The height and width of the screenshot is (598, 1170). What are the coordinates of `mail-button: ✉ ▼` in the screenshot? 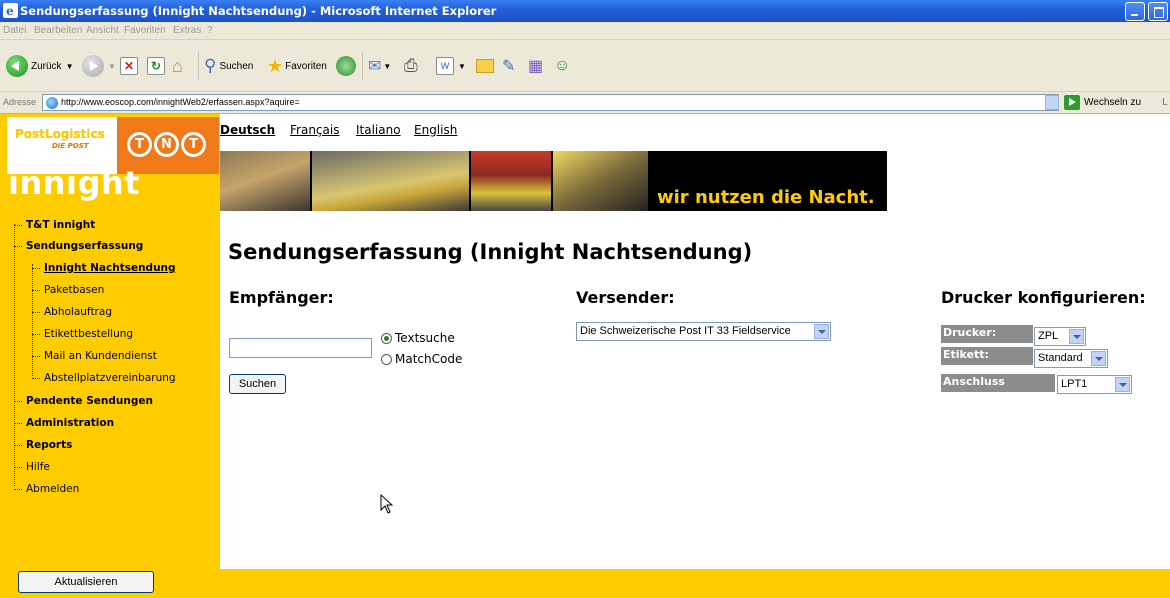 It's located at (379, 66).